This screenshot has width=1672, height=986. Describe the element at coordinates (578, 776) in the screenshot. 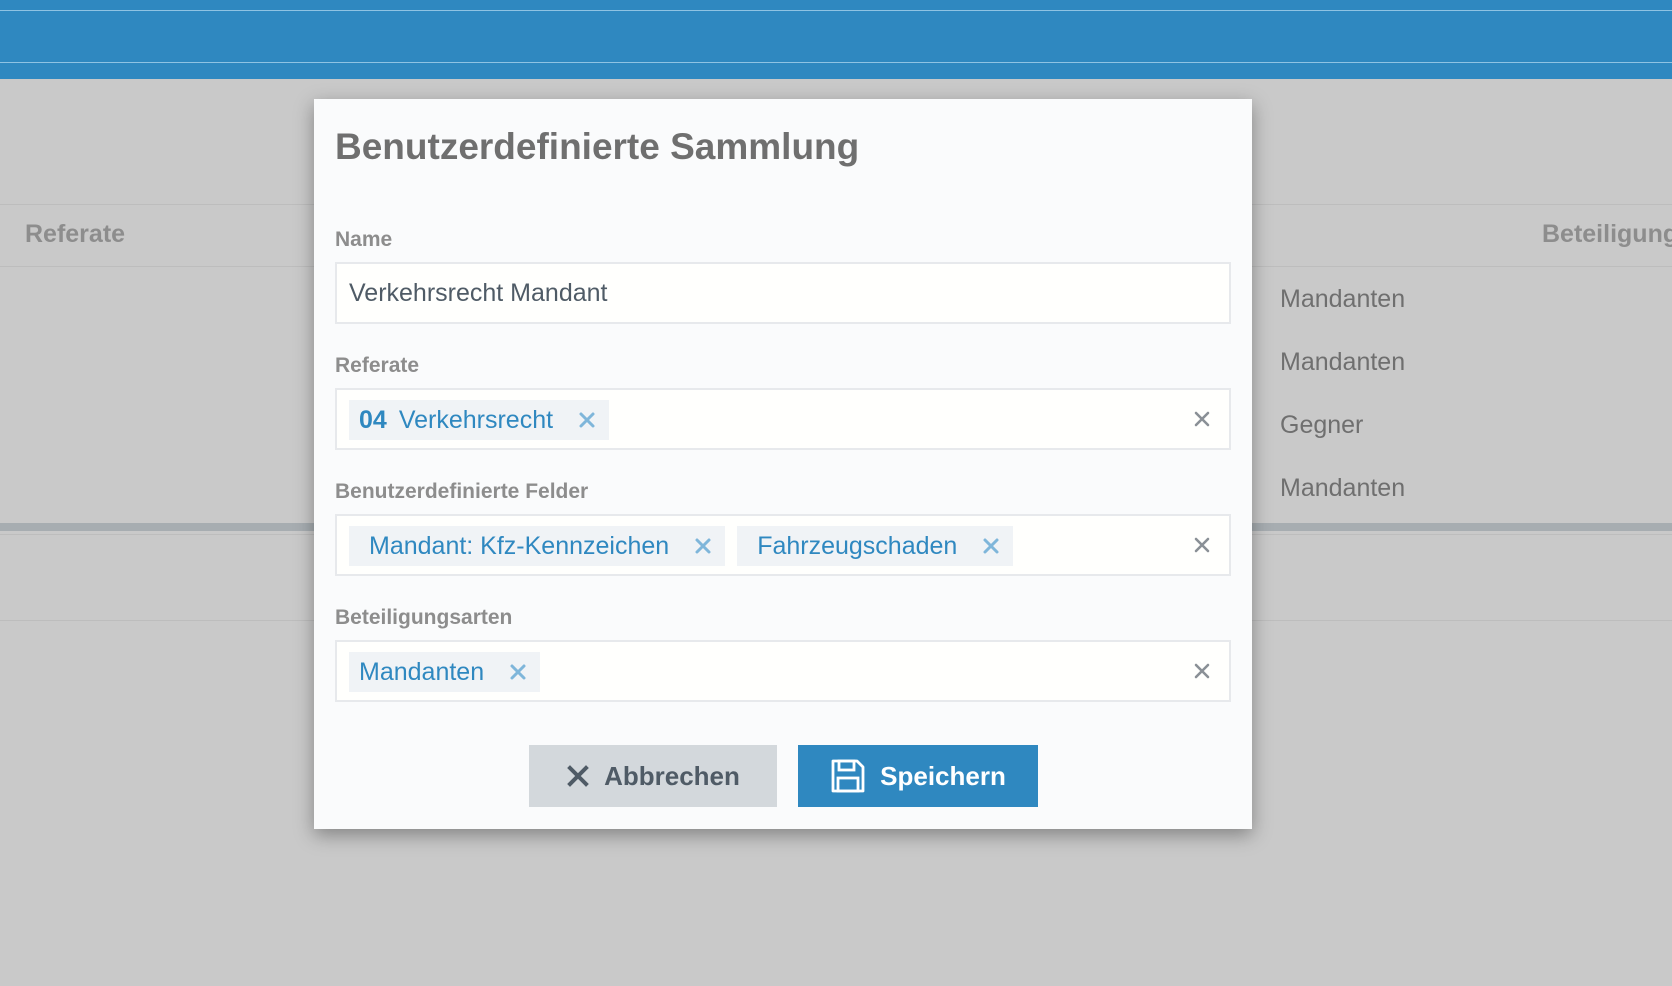

I see `x-icon` at that location.